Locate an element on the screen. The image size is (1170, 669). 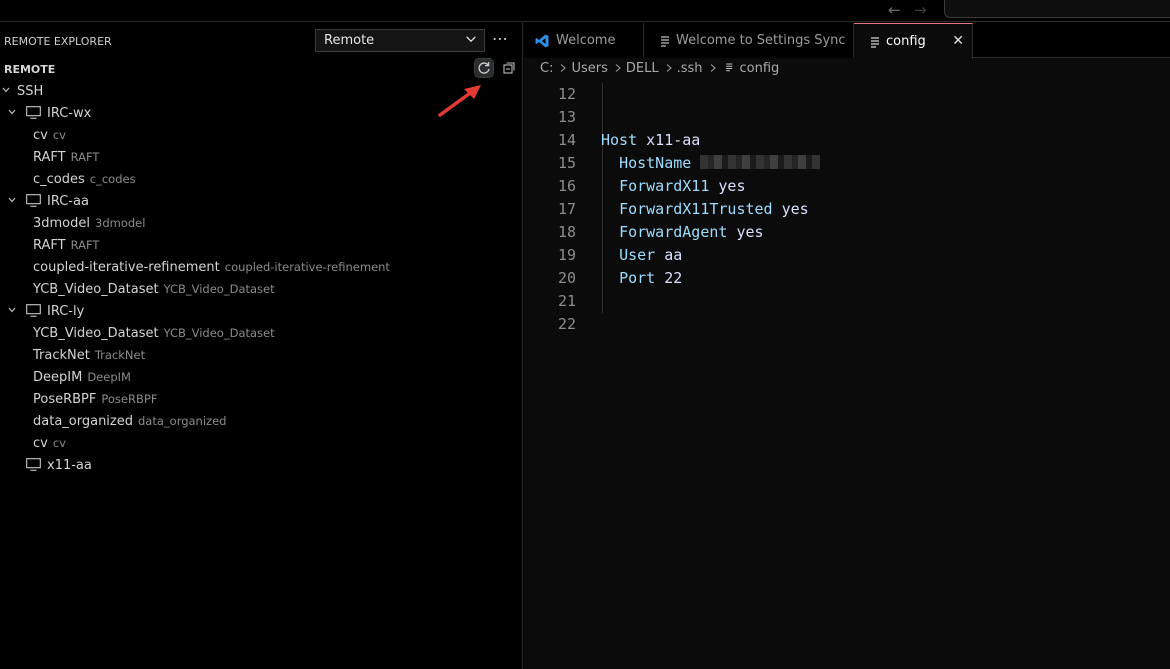
line-text: HostName is located at coordinates (711, 163).